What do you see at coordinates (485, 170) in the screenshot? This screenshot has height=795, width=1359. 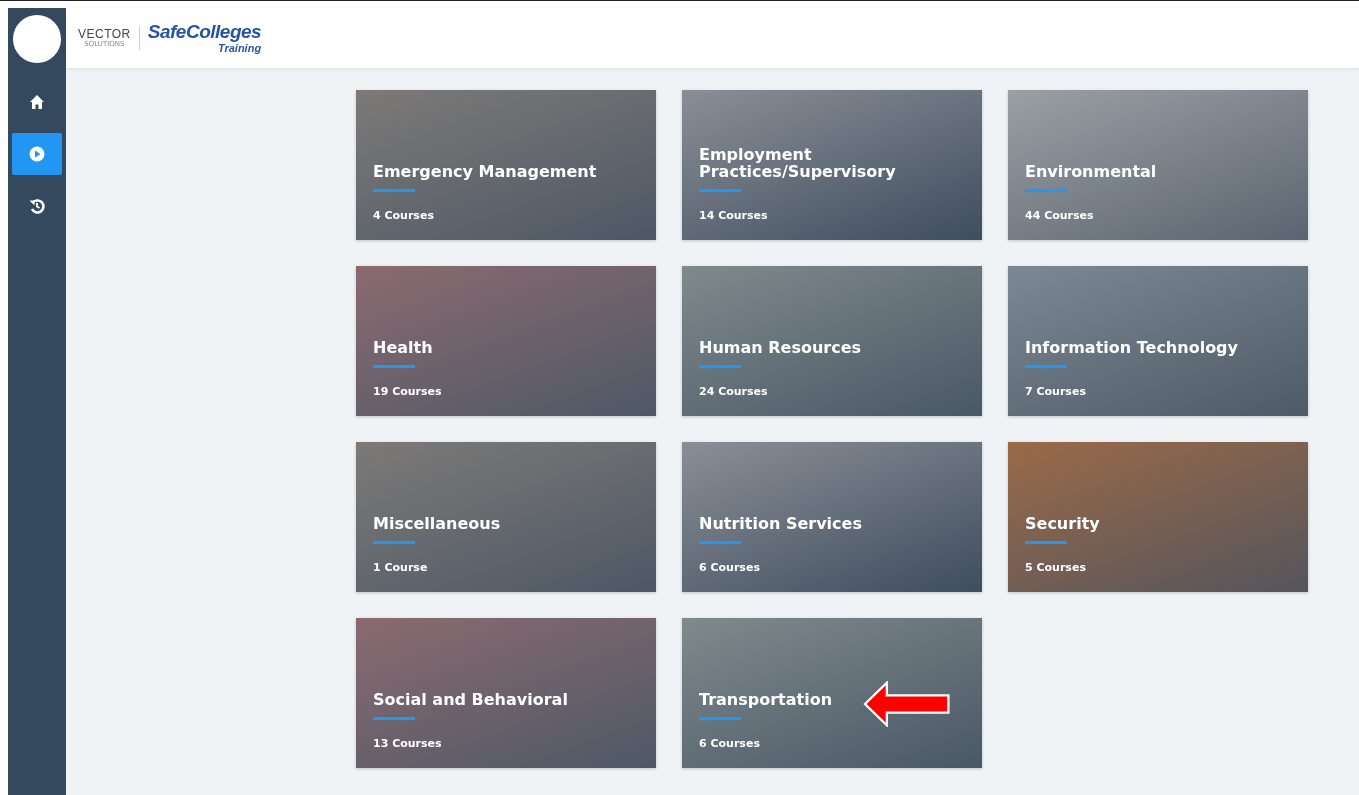 I see `card-title: Emergency Management` at bounding box center [485, 170].